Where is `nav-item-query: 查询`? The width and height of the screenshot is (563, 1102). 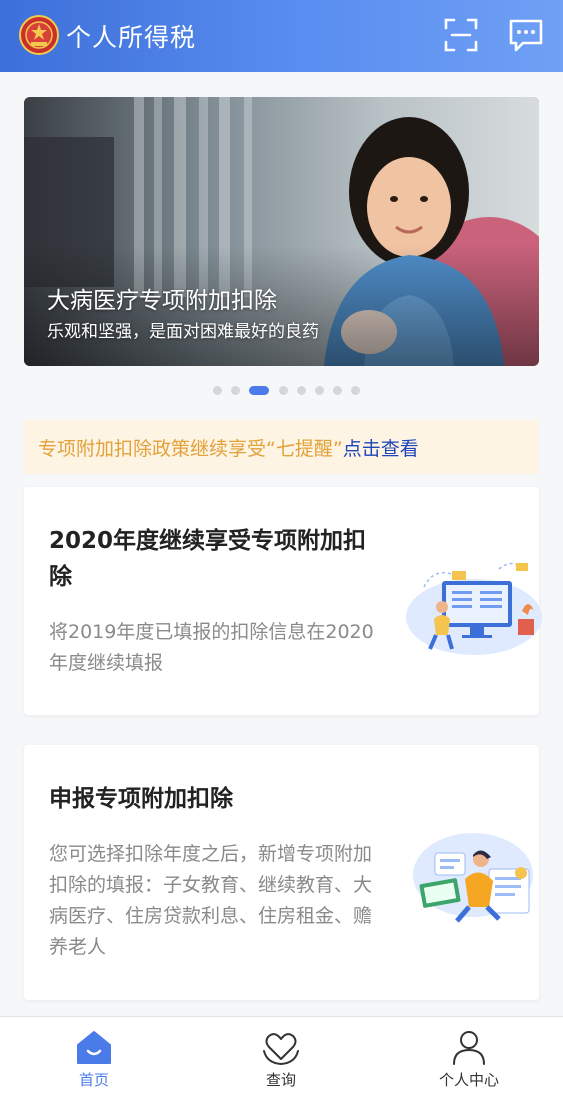
nav-item-query: 查询 is located at coordinates (281, 1059).